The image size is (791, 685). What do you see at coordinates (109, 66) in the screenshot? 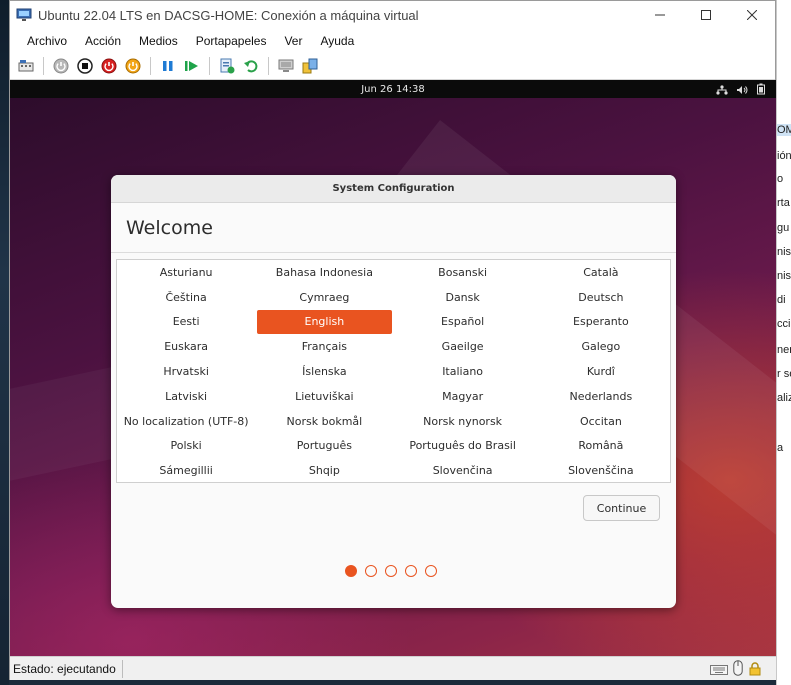
I see `shutdown-icon` at bounding box center [109, 66].